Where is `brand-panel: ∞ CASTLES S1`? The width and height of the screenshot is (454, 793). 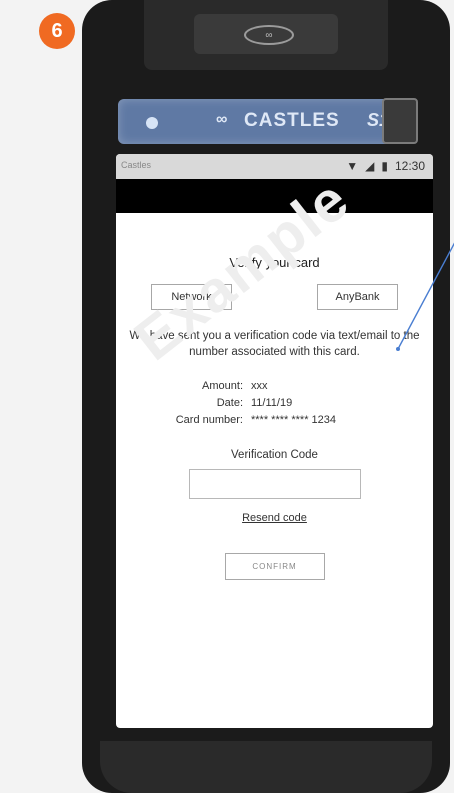 brand-panel: ∞ CASTLES S1 is located at coordinates (268, 121).